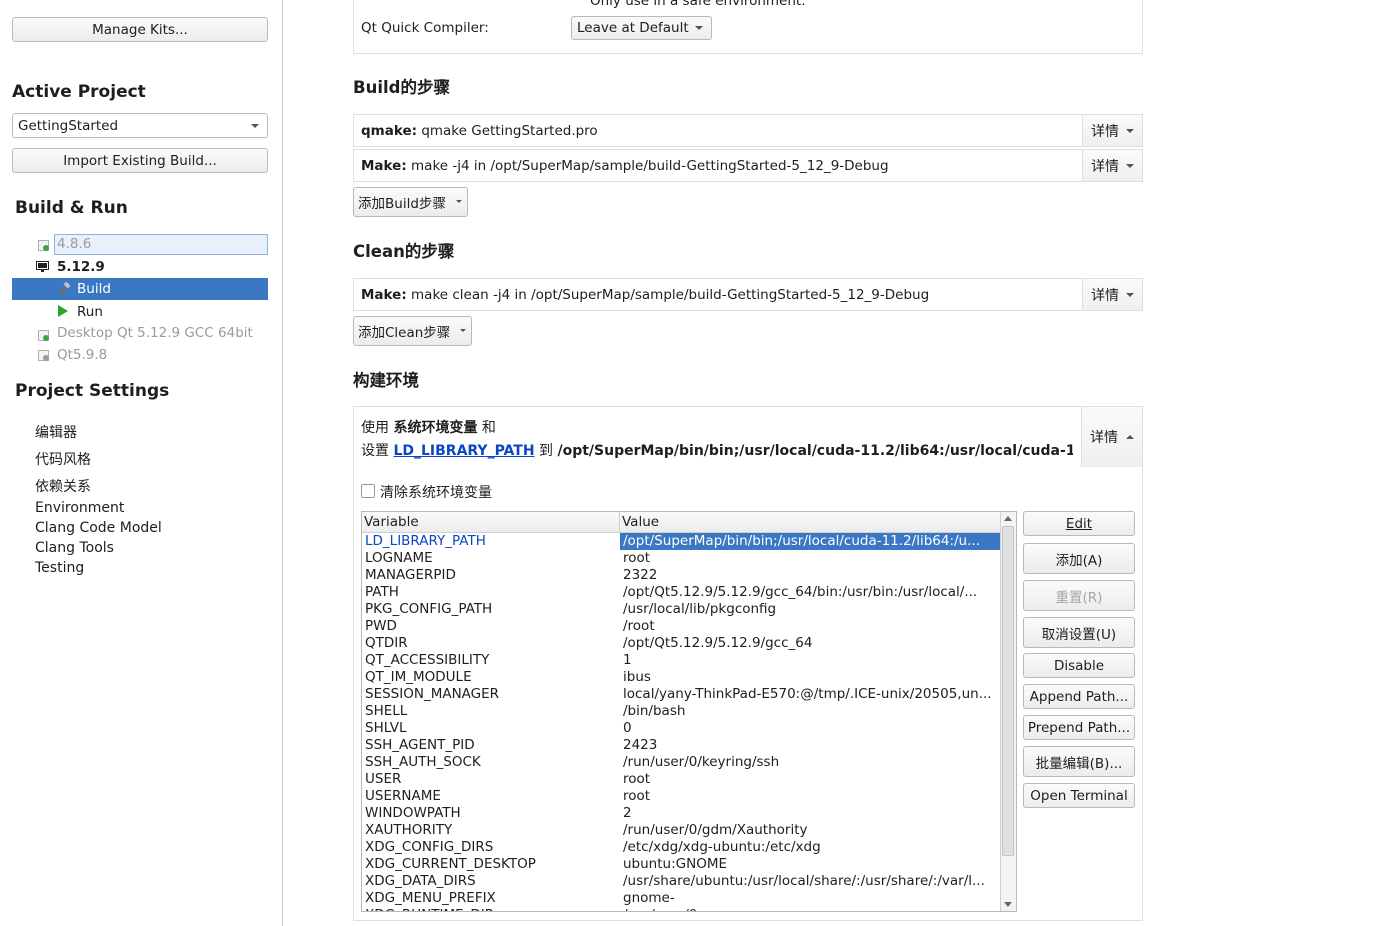 The height and width of the screenshot is (926, 1376). I want to click on table-row: SSH_AUTH_SOCK/run/user/0/keyring/ssh, so click(681, 762).